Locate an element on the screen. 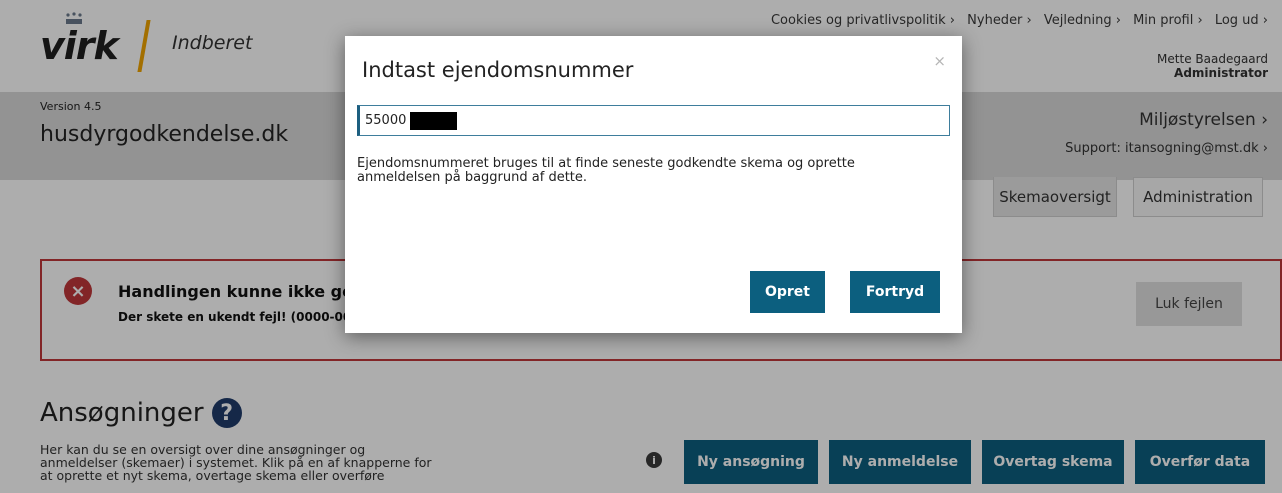  cancel-button: Fortryd is located at coordinates (895, 292).